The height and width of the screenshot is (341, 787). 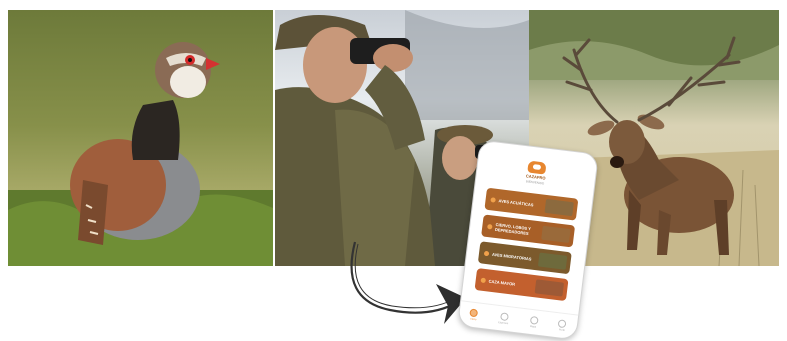 I want to click on nav-label: Especies, so click(x=503, y=323).